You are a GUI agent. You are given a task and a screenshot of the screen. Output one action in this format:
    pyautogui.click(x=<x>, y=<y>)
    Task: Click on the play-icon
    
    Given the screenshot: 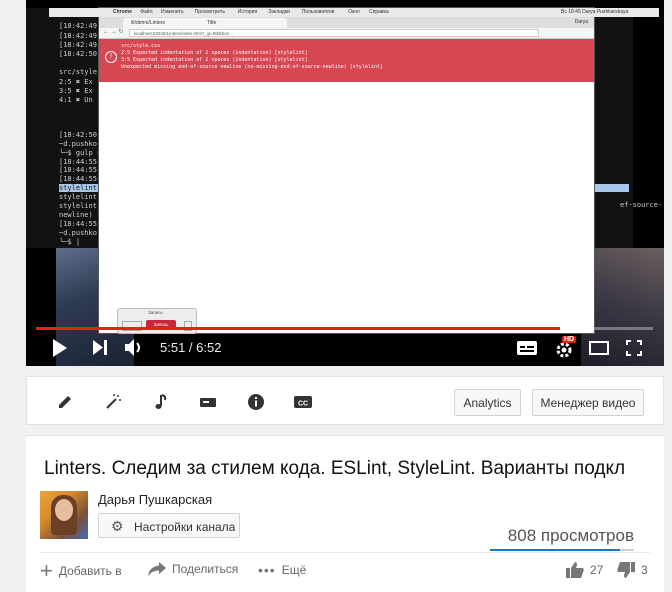 What is the action you would take?
    pyautogui.click(x=60, y=348)
    